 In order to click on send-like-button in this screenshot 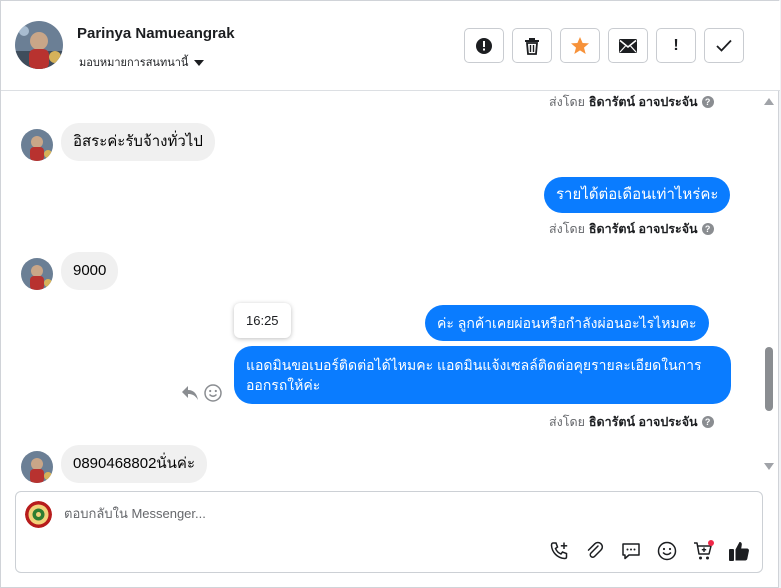, I will do `click(739, 551)`.